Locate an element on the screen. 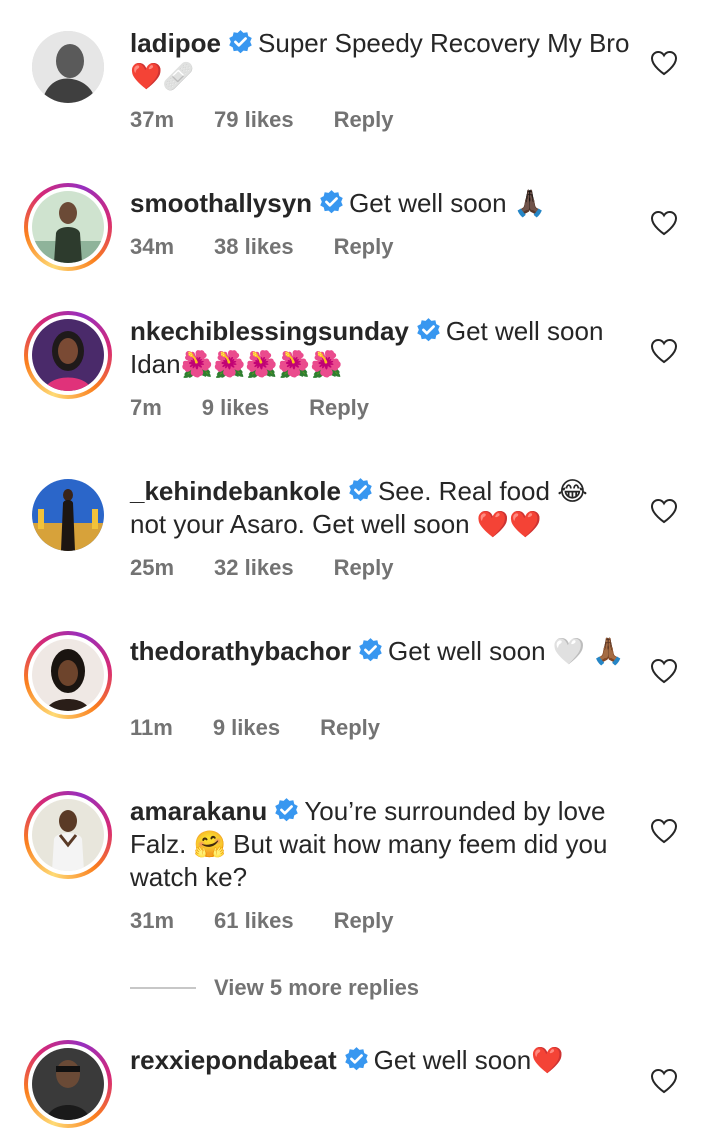 Image resolution: width=720 pixels, height=1128 pixels. comment-username: ladipoe is located at coordinates (175, 43).